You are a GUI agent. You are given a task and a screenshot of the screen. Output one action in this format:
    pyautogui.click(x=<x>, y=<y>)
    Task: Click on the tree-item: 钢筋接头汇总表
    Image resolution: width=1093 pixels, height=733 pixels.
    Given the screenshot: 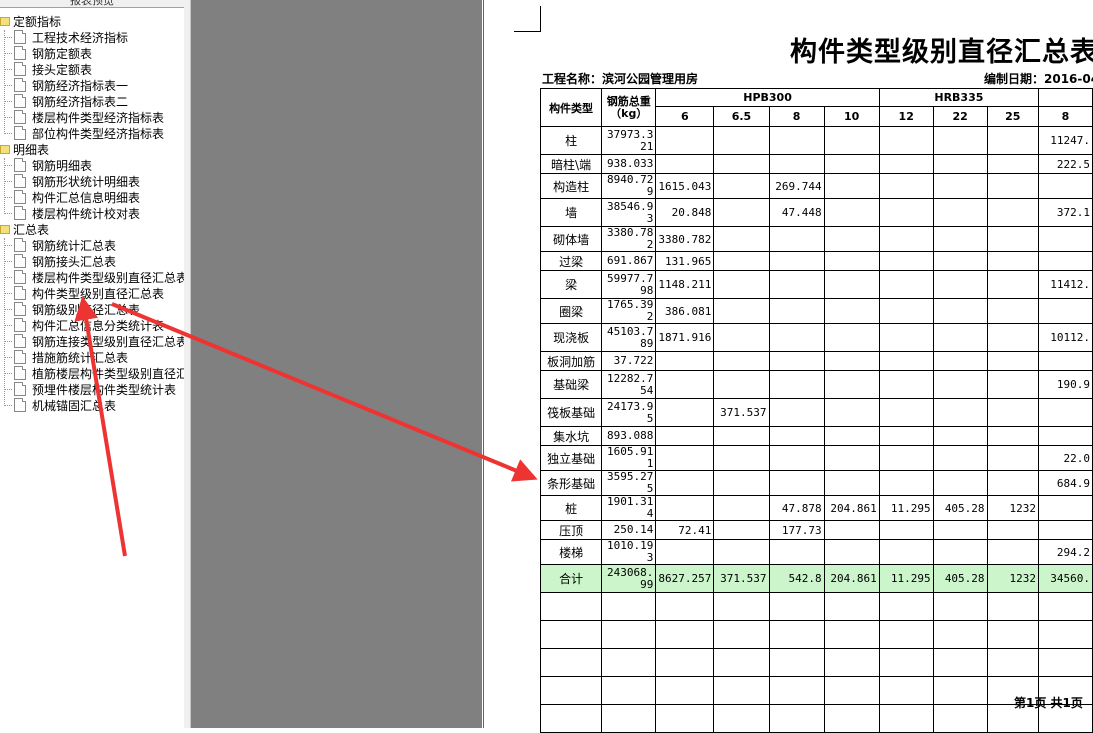 What is the action you would take?
    pyautogui.click(x=60, y=262)
    